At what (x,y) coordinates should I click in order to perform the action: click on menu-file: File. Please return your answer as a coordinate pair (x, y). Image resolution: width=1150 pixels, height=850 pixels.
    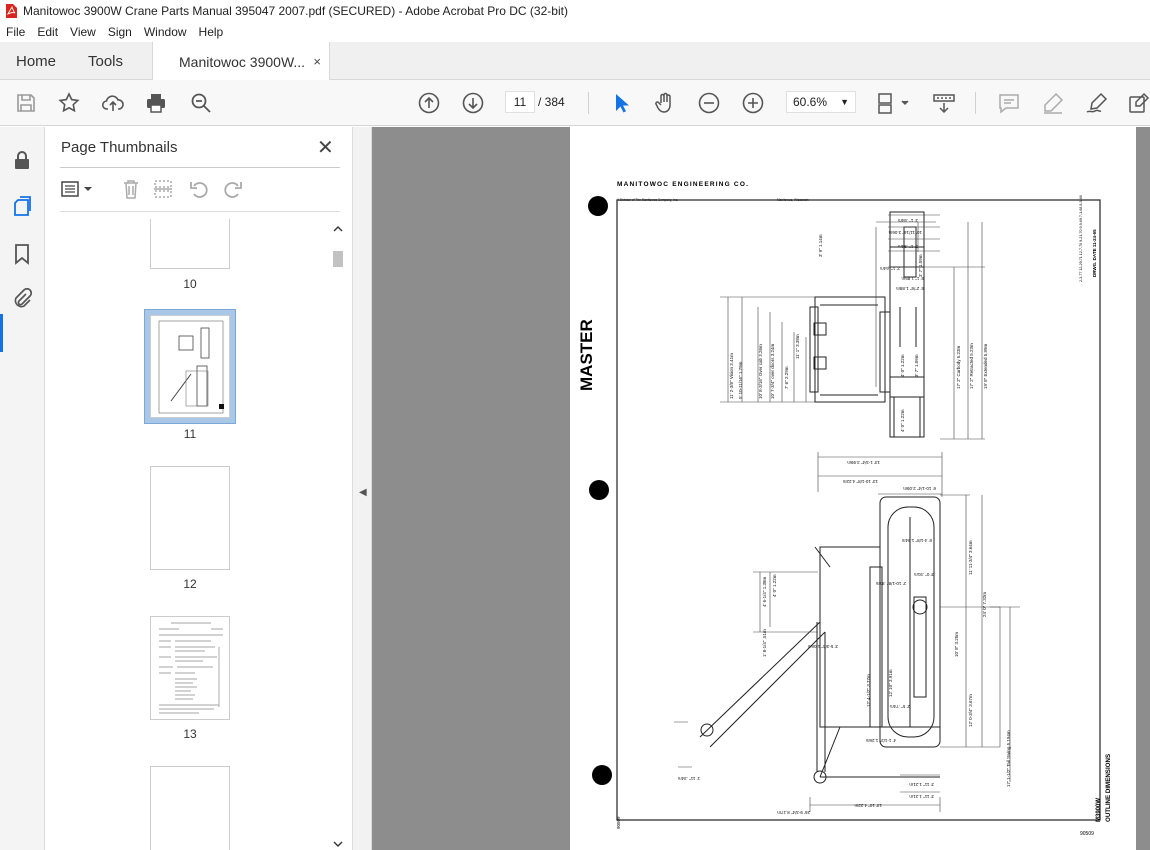
    Looking at the image, I should click on (15, 32).